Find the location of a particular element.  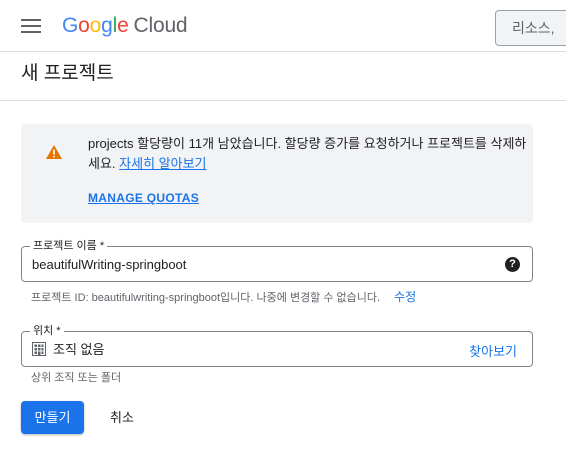

edit-project-id-link: 수정 is located at coordinates (405, 297).